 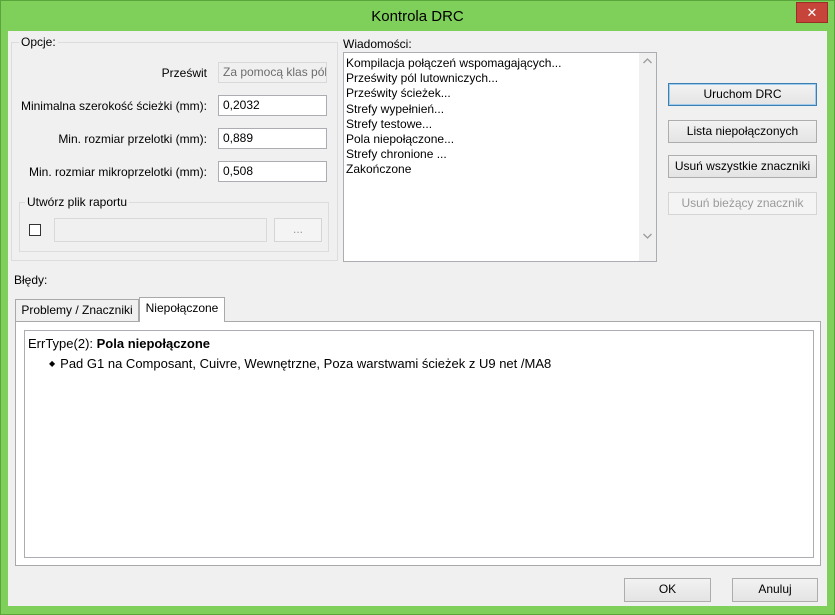 I want to click on min-via-size-input: 0,889, so click(x=272, y=138).